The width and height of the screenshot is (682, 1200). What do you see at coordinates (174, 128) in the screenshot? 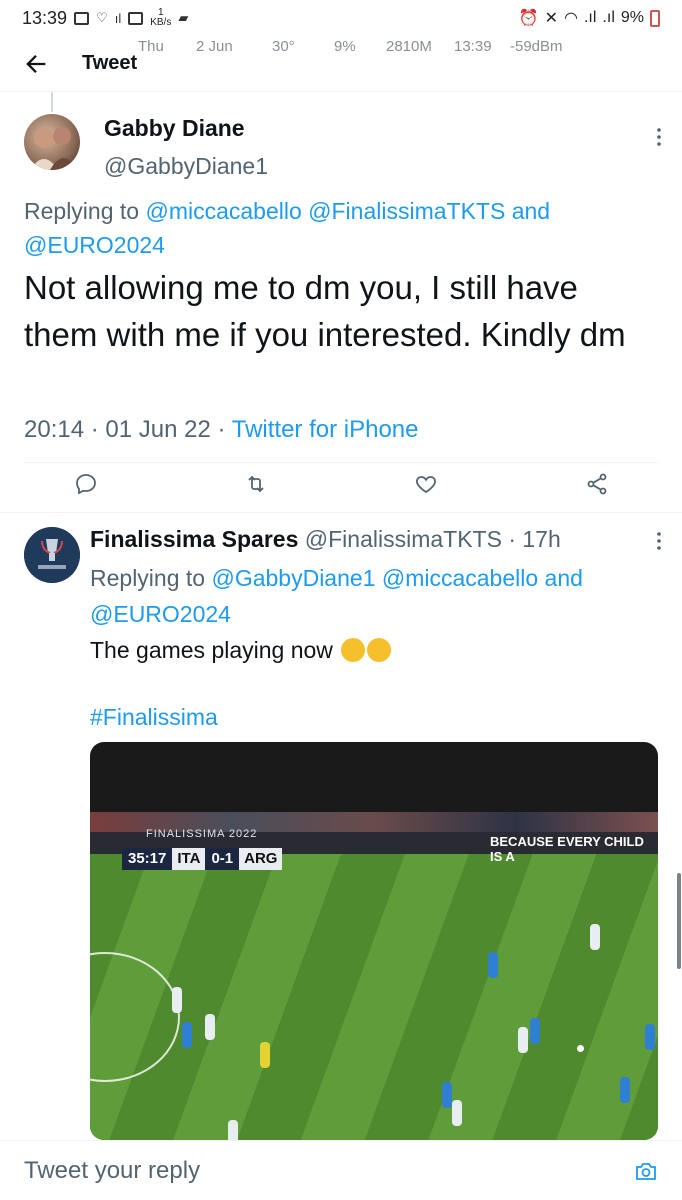
I see `display-name: Gabby Diane` at bounding box center [174, 128].